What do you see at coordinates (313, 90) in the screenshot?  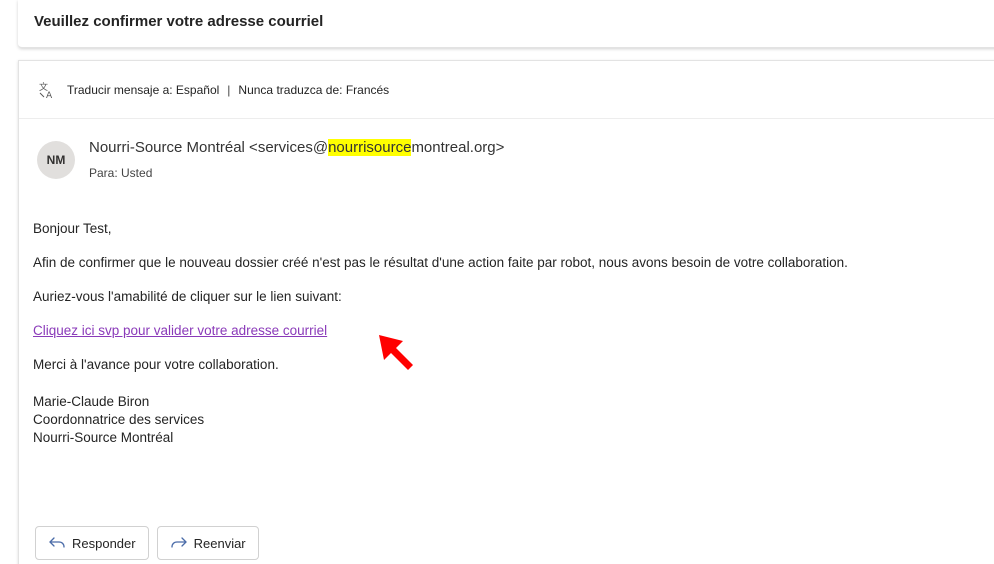 I see `never-translate-link: Nunca traduzca de: Francés` at bounding box center [313, 90].